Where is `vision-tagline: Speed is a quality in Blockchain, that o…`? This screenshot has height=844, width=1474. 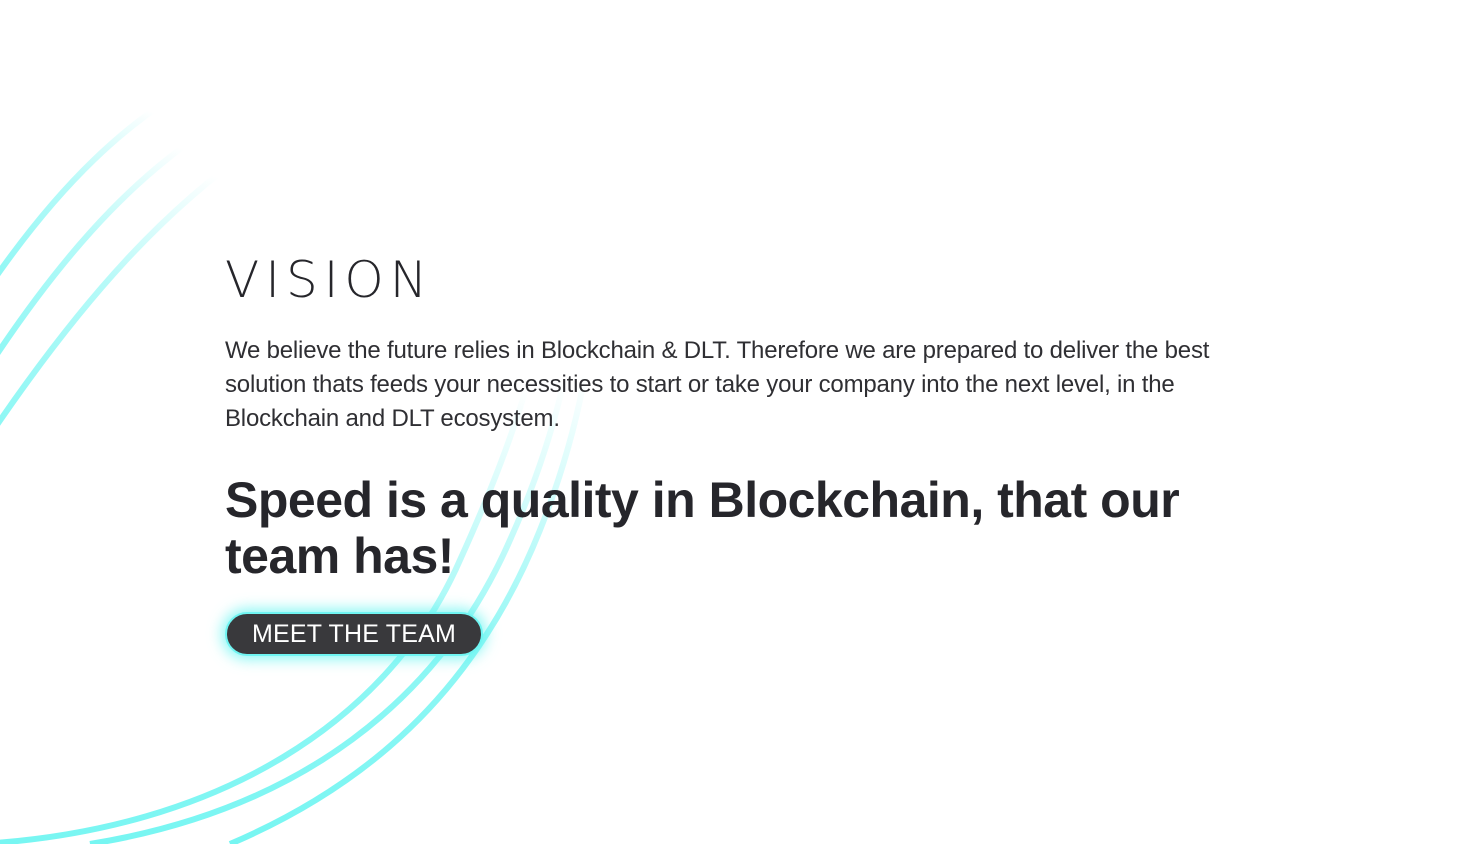 vision-tagline: Speed is a quality in Blockchain, that o… is located at coordinates (702, 528).